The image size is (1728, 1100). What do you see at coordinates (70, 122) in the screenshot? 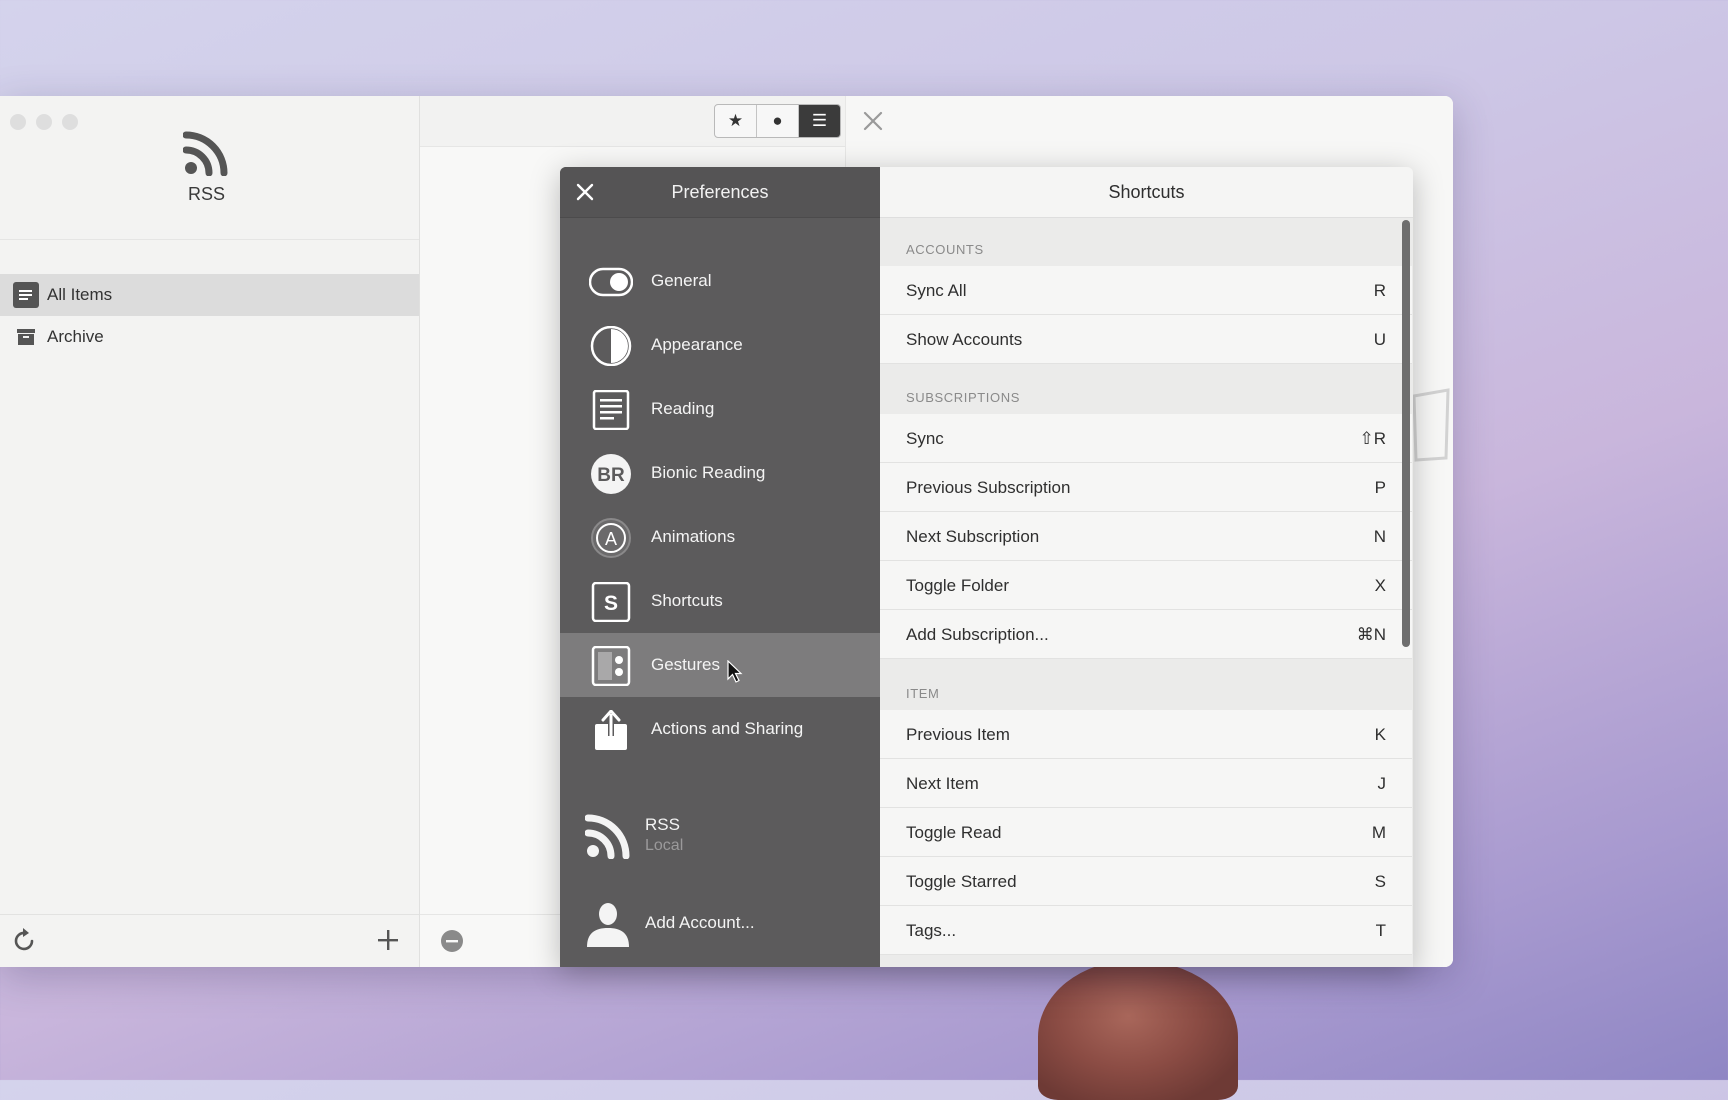
I see `zoom-window-button` at bounding box center [70, 122].